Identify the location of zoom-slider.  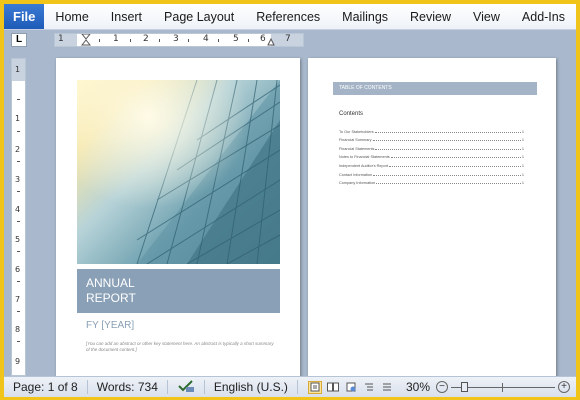
(503, 387).